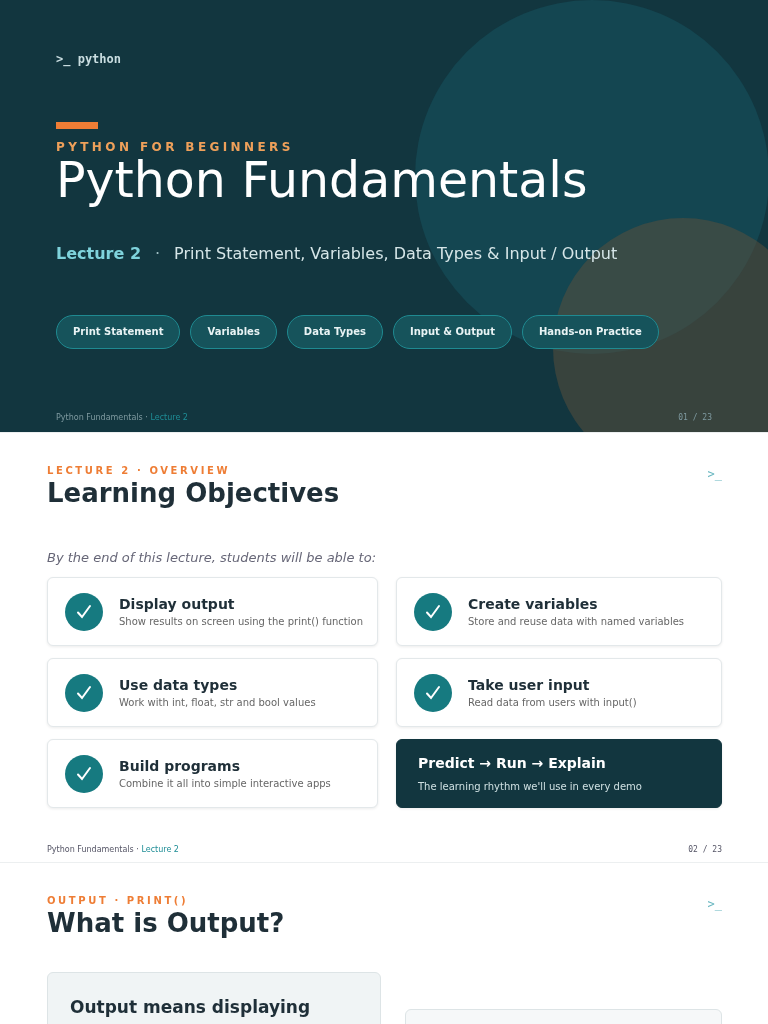  What do you see at coordinates (590, 331) in the screenshot?
I see `topic-pill: Hands-on Practice` at bounding box center [590, 331].